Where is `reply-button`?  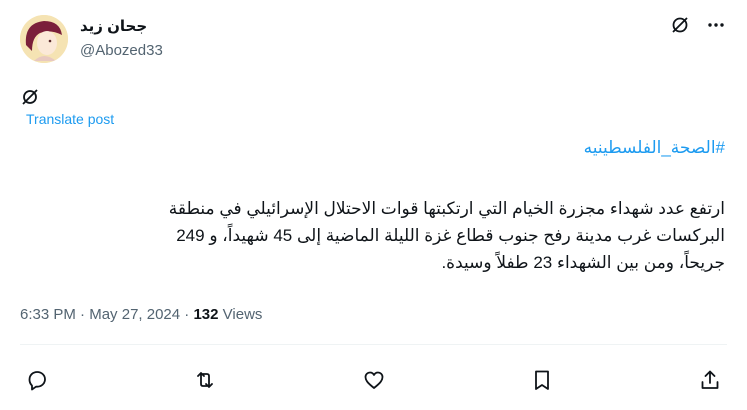
reply-button is located at coordinates (37, 380).